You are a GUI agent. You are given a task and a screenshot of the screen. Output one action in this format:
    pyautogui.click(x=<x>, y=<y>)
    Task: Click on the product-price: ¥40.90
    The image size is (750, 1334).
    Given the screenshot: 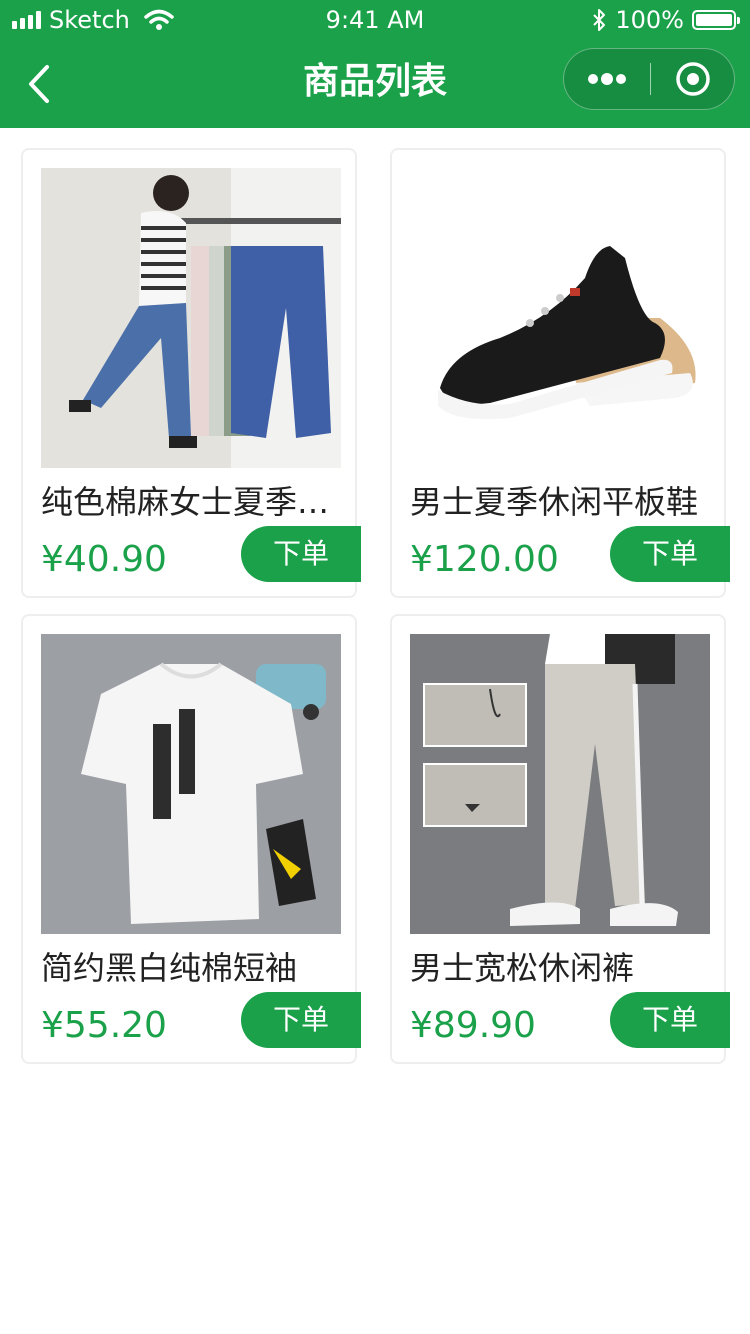 What is the action you would take?
    pyautogui.click(x=104, y=559)
    